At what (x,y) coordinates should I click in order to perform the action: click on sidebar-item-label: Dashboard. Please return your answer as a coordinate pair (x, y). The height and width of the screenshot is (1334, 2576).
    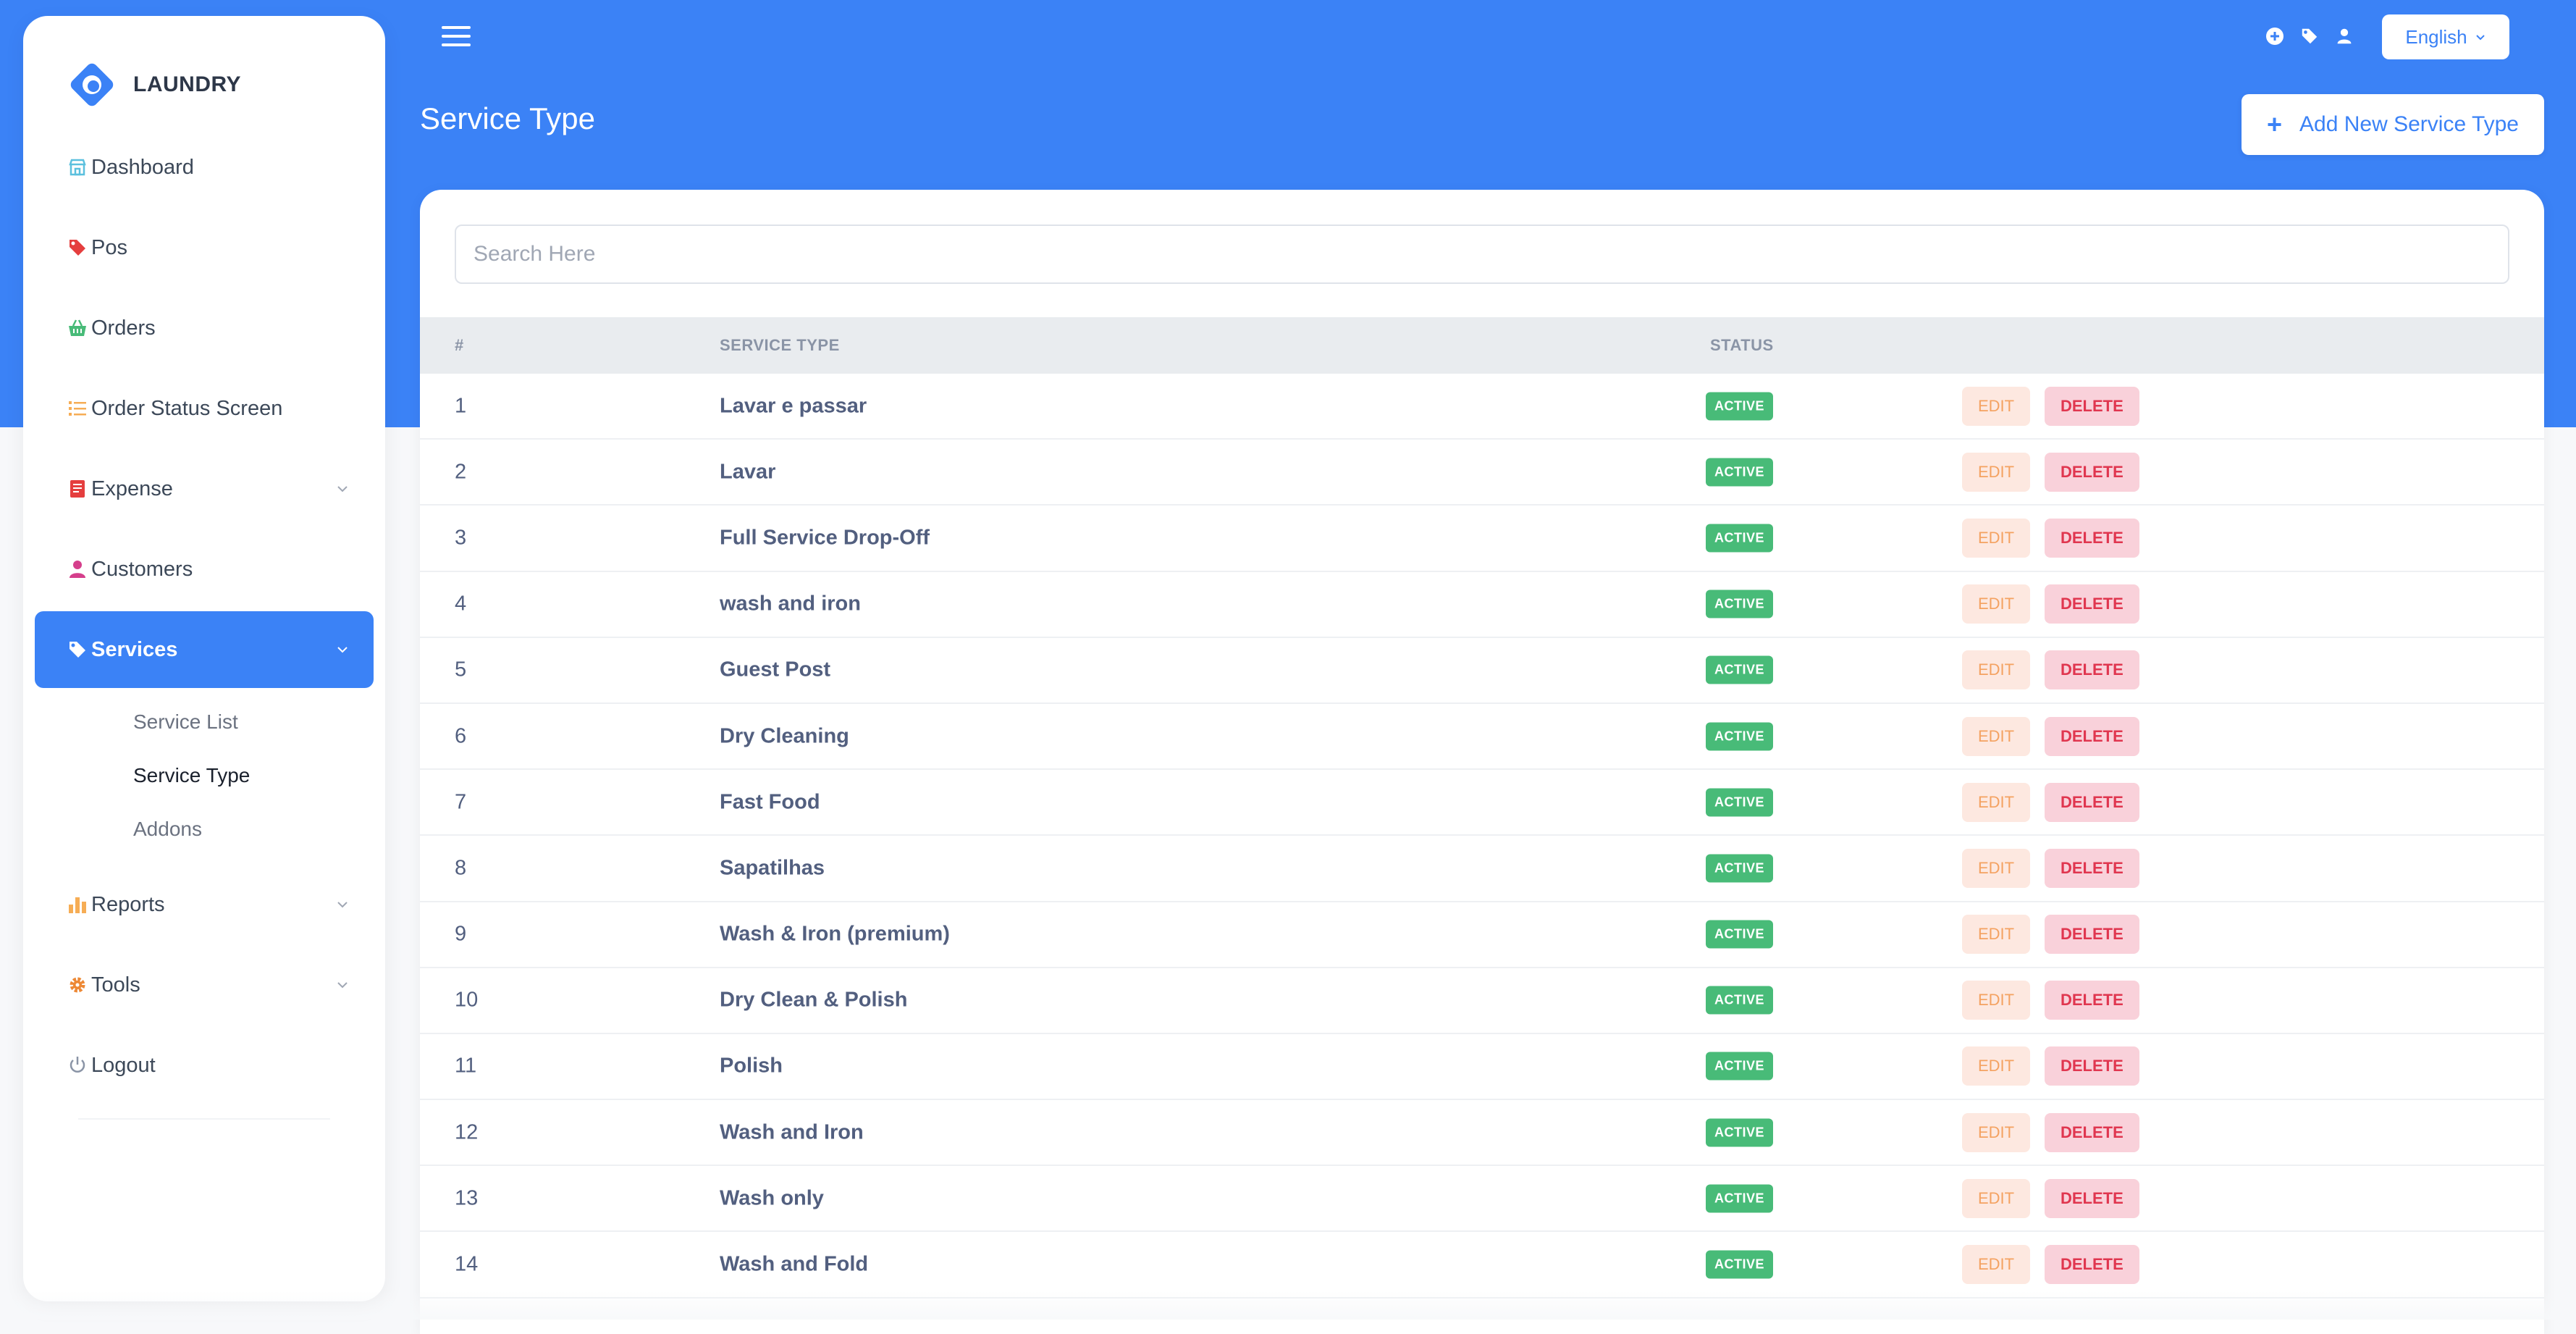
    Looking at the image, I should click on (142, 168).